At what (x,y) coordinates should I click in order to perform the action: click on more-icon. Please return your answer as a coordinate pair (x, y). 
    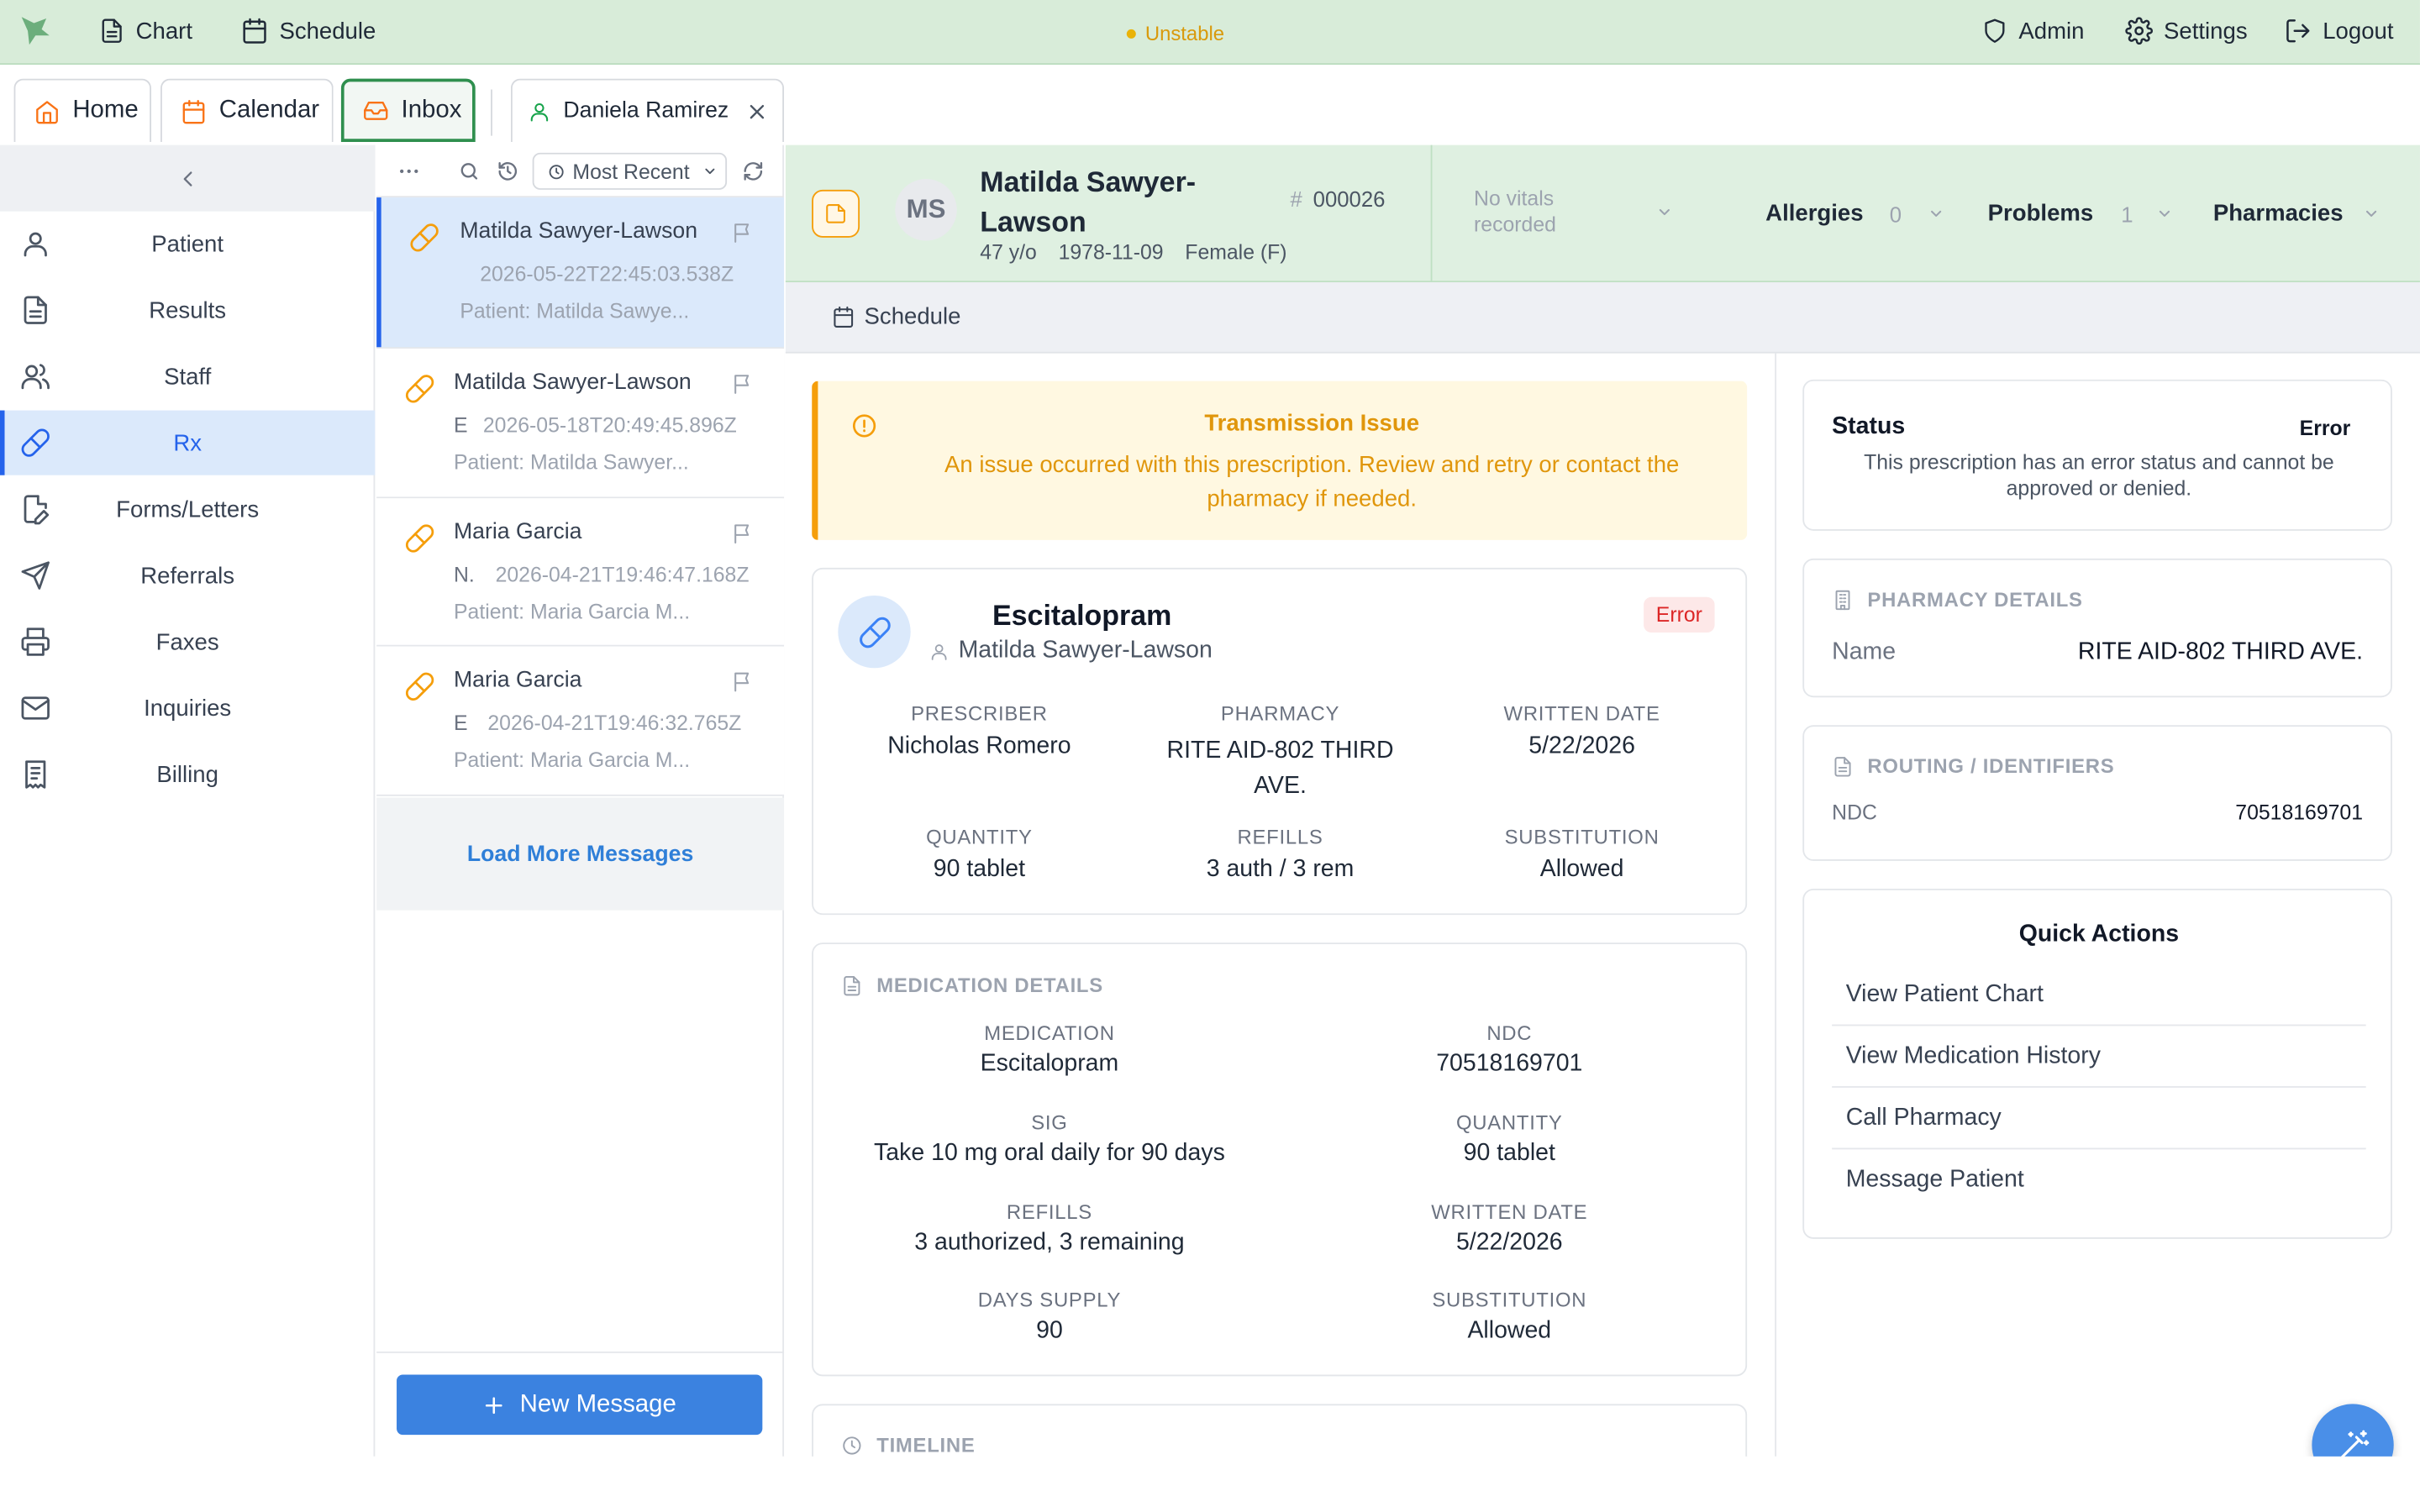
    Looking at the image, I should click on (409, 171).